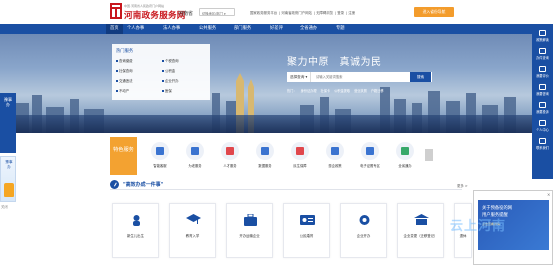 The image size is (553, 265). I want to click on emblem-logo-icon, so click(116, 11).